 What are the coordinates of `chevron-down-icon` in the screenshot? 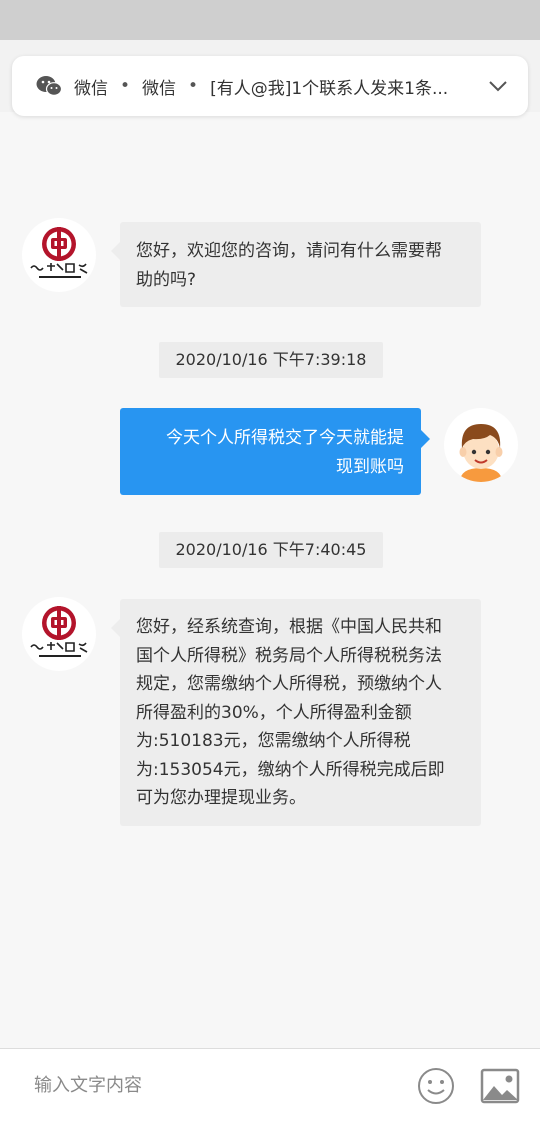 It's located at (498, 86).